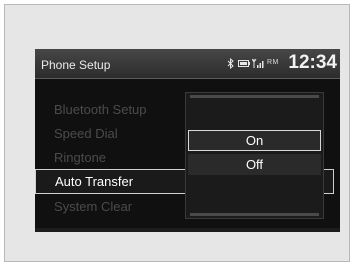 The height and width of the screenshot is (268, 356). Describe the element at coordinates (254, 96) in the screenshot. I see `popup-top-edge` at that location.